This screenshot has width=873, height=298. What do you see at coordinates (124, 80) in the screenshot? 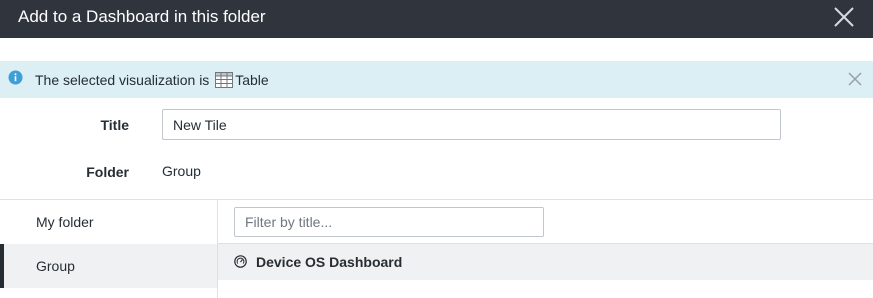
I see `banner-text: The selected visualization is` at bounding box center [124, 80].